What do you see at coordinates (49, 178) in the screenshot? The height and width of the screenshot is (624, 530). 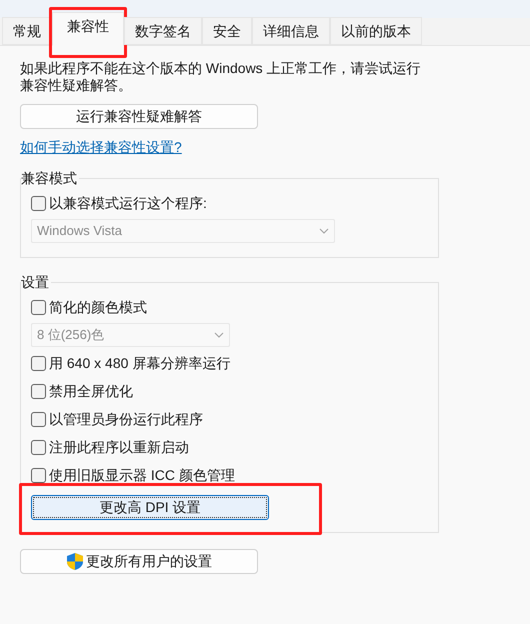 I see `group-title: 兼容模式` at bounding box center [49, 178].